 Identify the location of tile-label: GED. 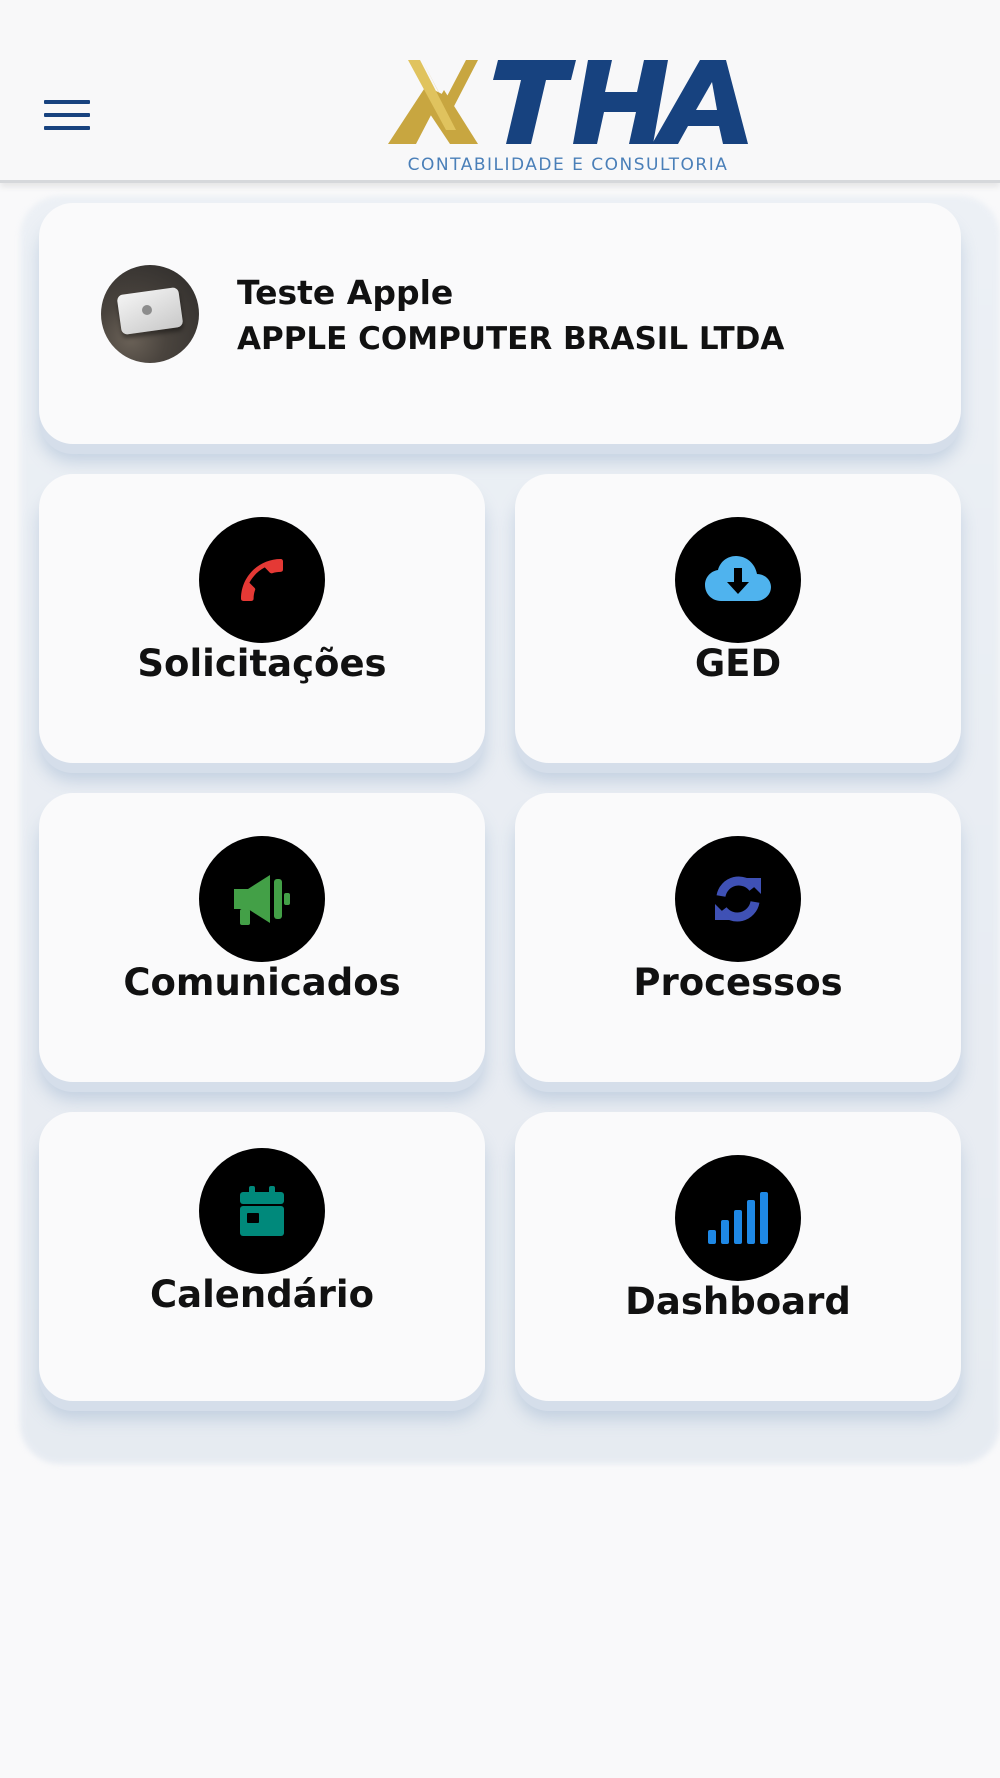
(738, 663).